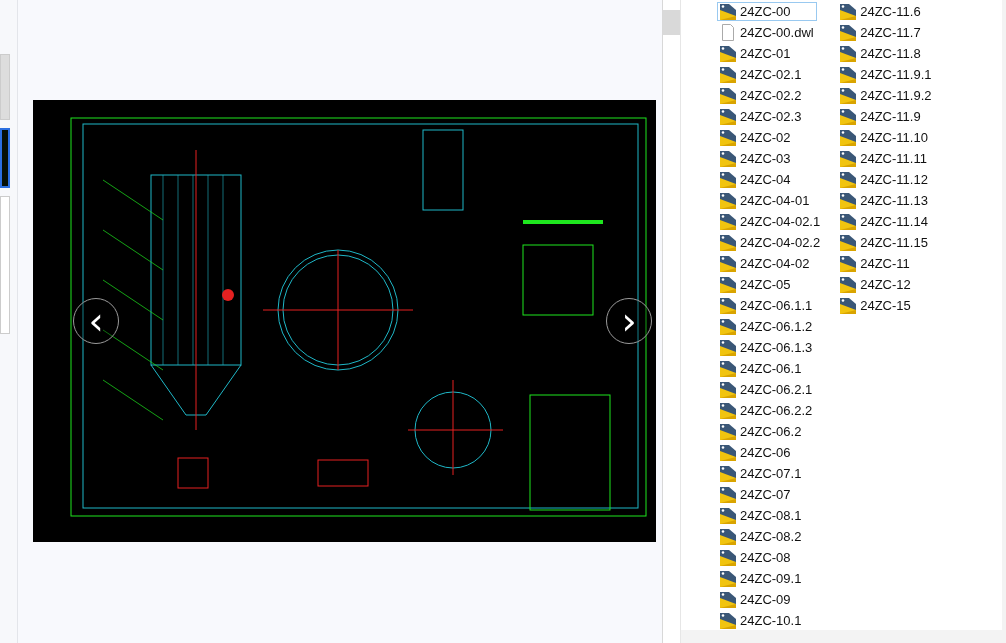 The width and height of the screenshot is (1006, 643). Describe the element at coordinates (770, 368) in the screenshot. I see `file-item: 24ZC-06.1` at that location.